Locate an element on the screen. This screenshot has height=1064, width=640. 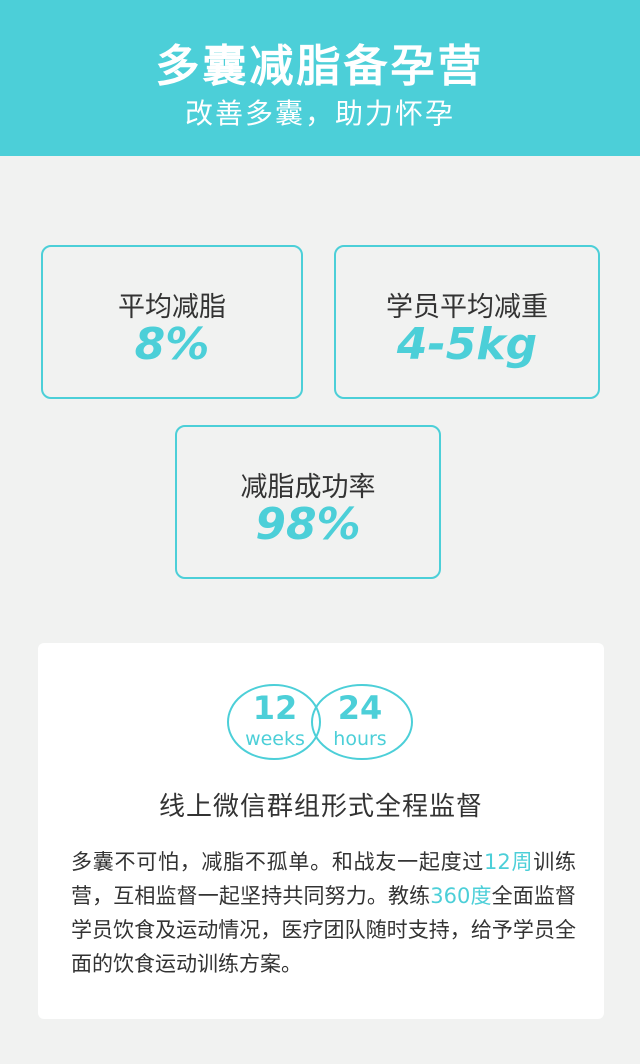
header-banner: 多囊减脂备孕营 改善多囊，助力怀孕 is located at coordinates (320, 78).